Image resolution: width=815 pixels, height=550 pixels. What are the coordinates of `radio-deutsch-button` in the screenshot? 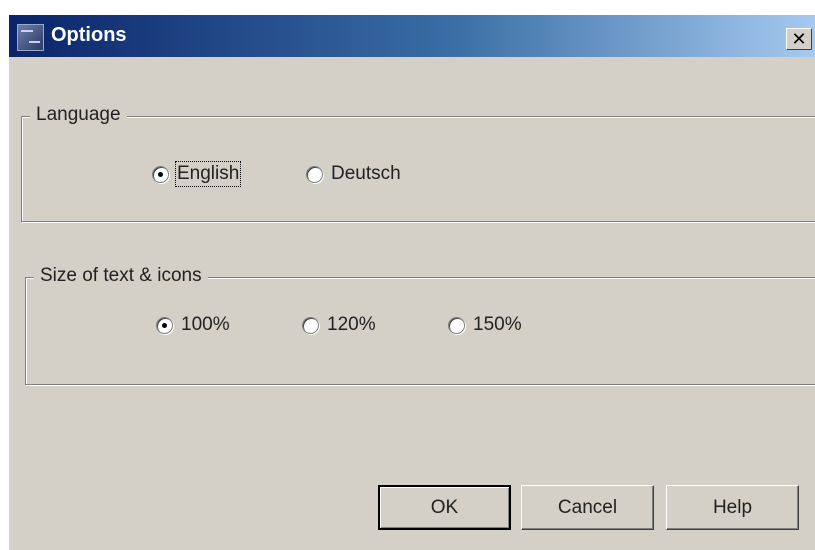 It's located at (314, 174).